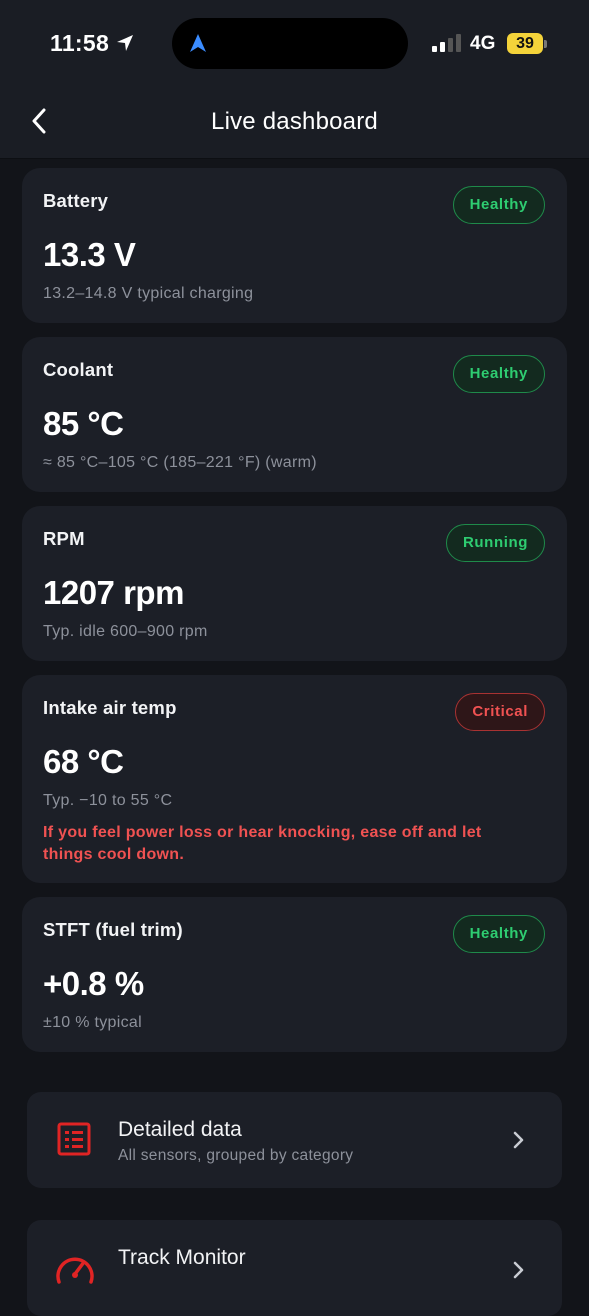 Image resolution: width=589 pixels, height=1316 pixels. I want to click on speedometer-icon, so click(75, 1270).